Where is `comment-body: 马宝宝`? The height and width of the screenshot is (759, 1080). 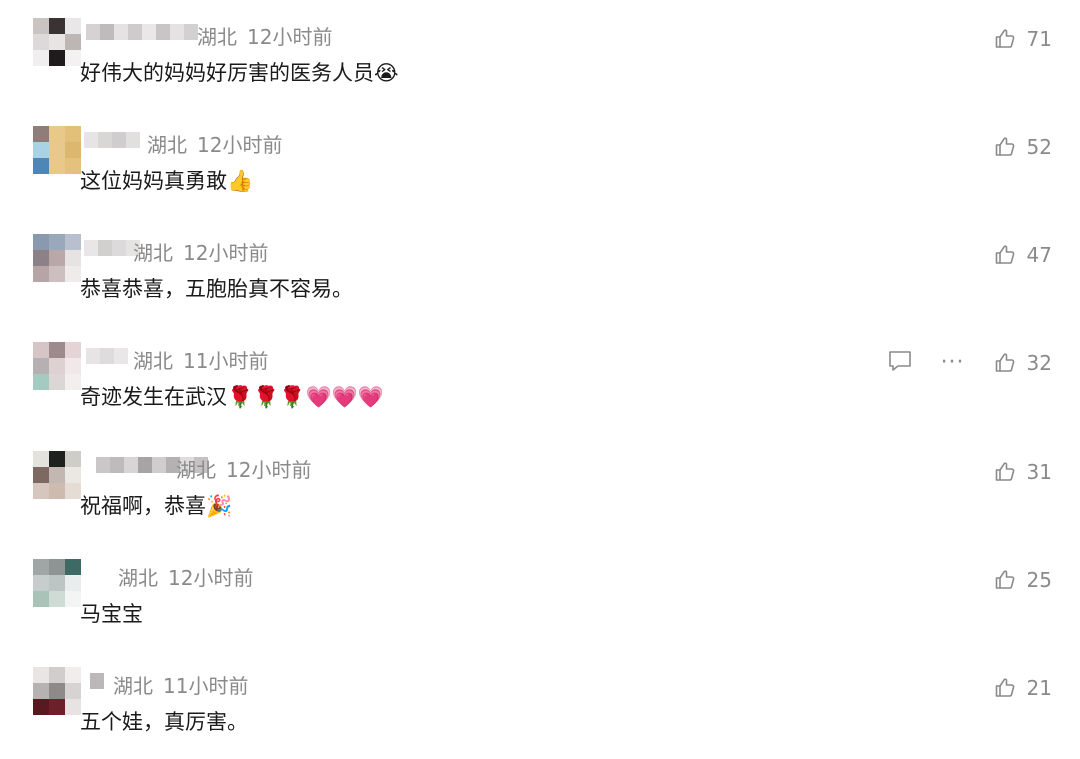
comment-body: 马宝宝 is located at coordinates (111, 614).